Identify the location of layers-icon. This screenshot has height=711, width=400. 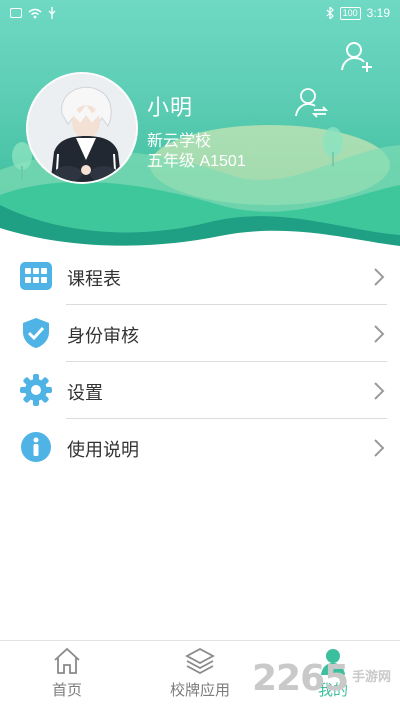
(200, 661).